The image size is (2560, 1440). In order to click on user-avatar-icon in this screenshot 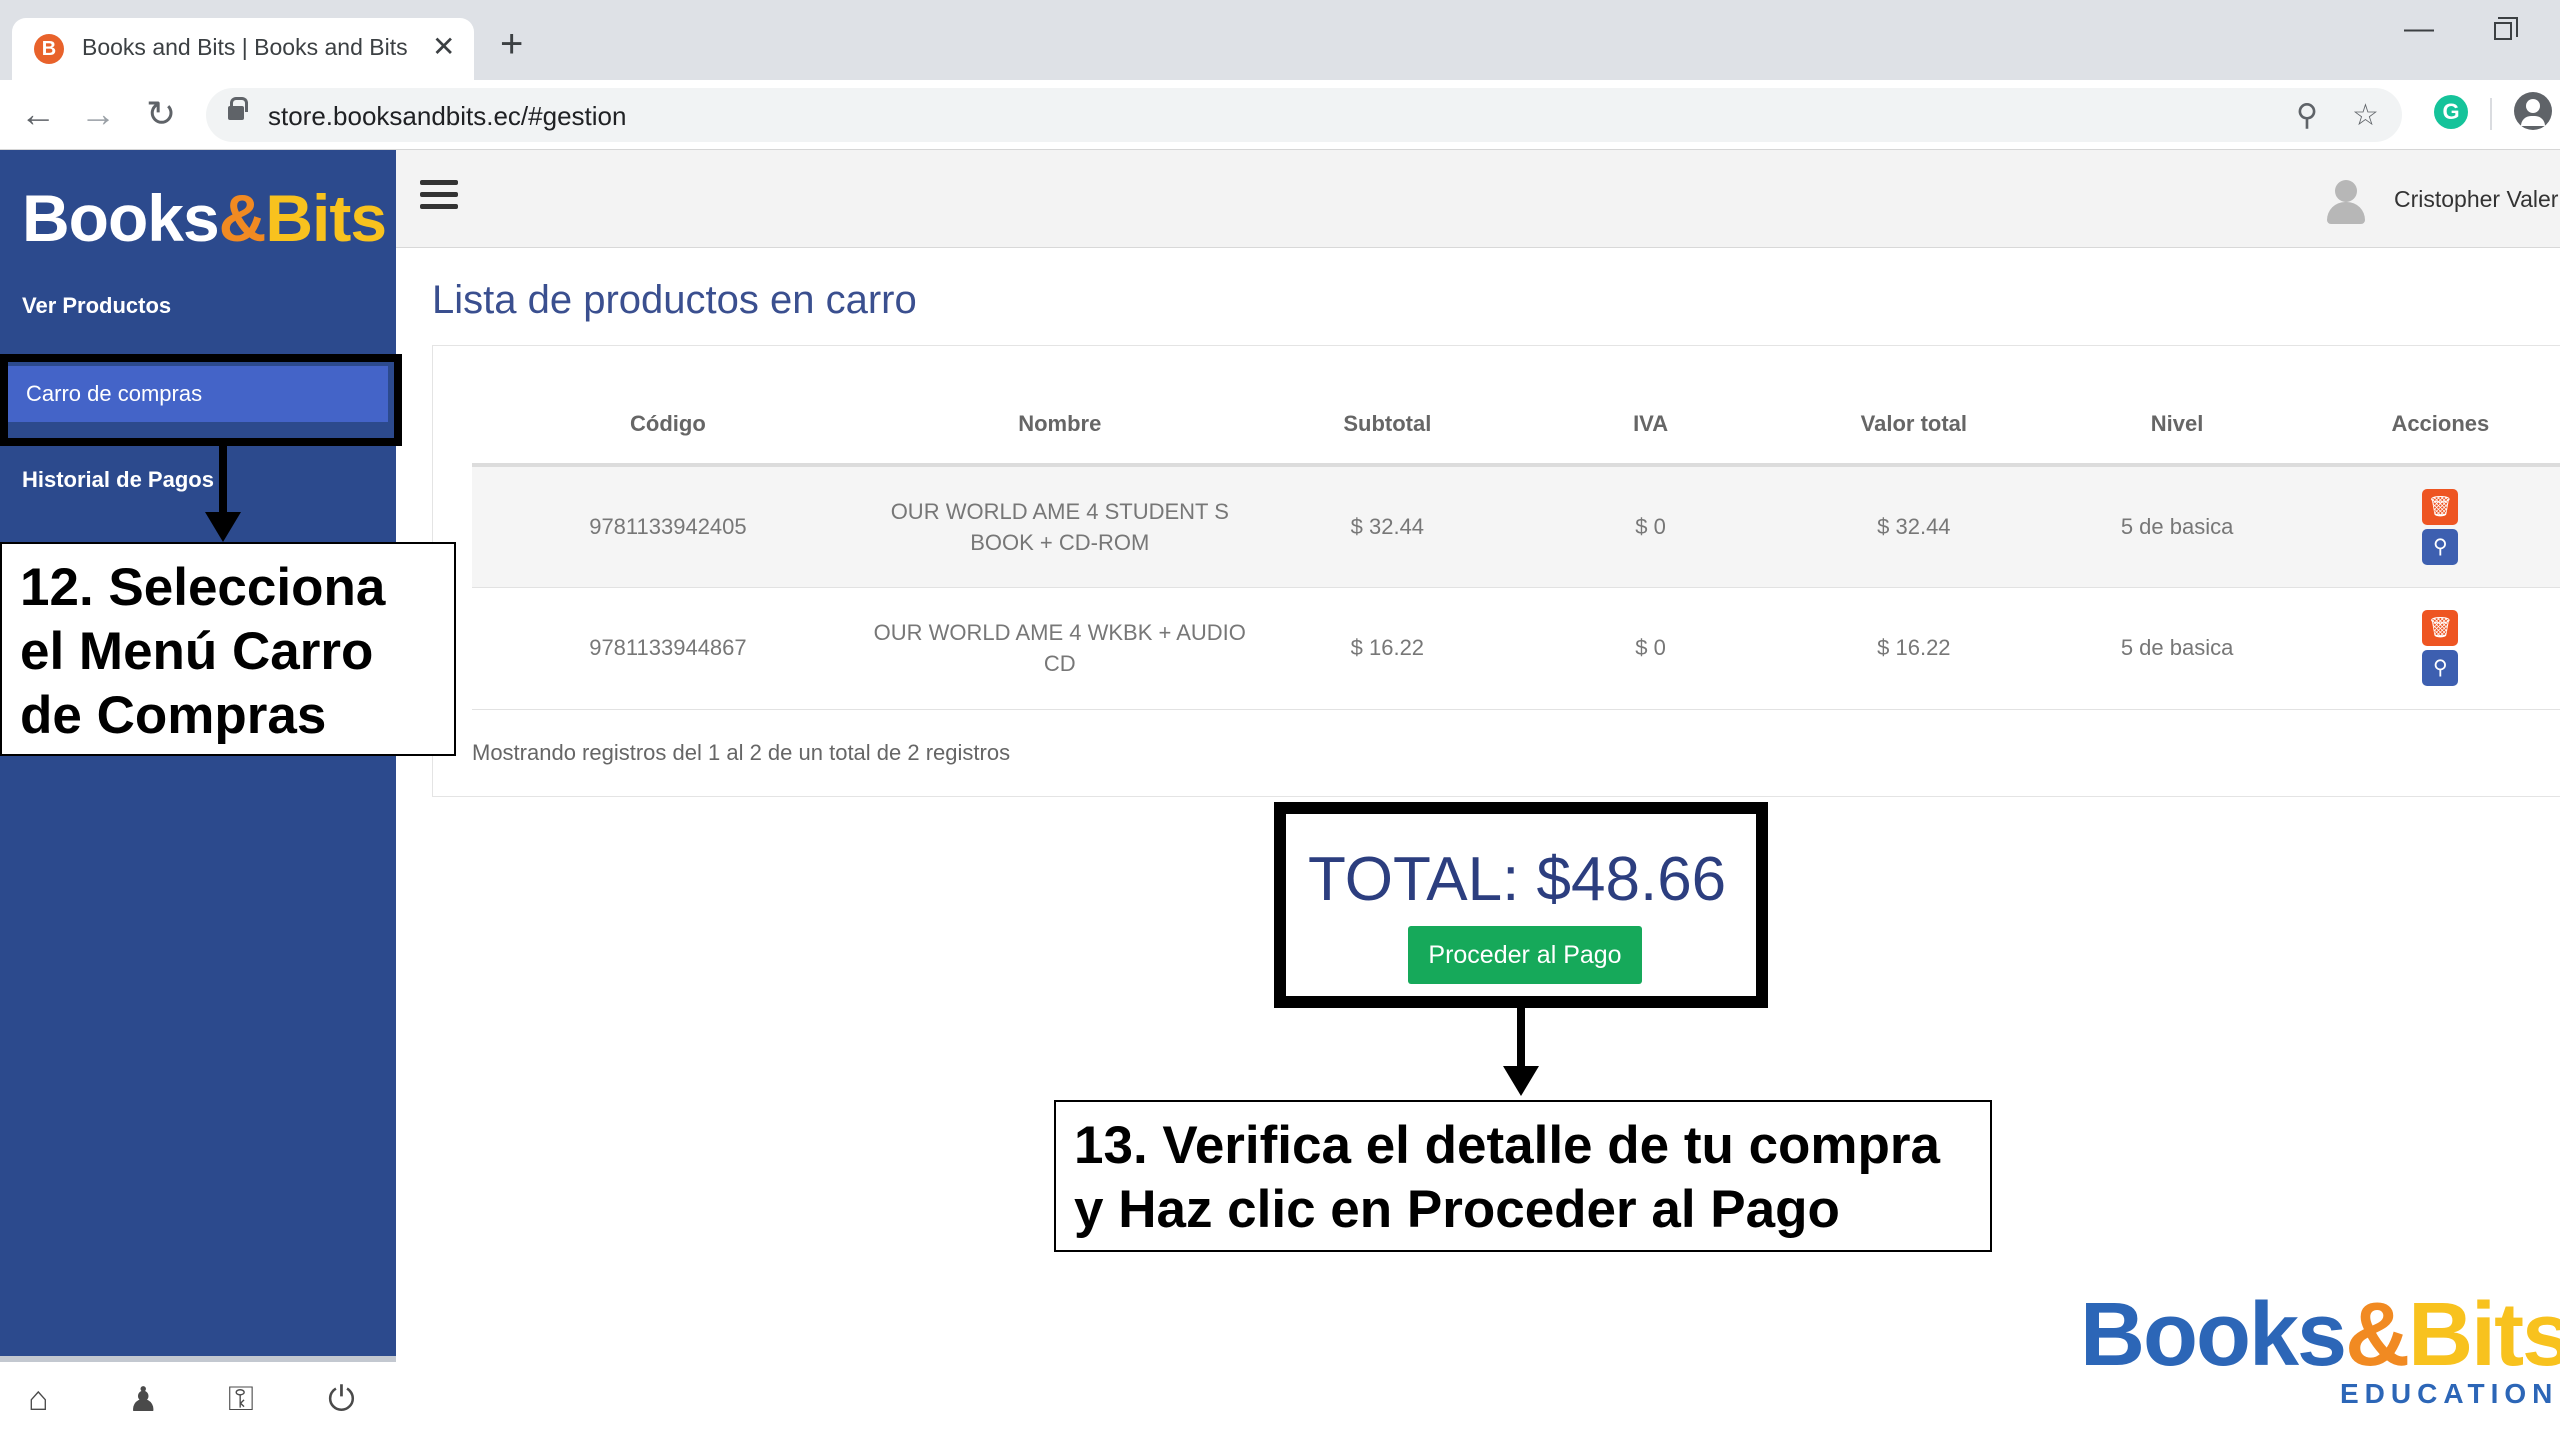, I will do `click(2346, 202)`.